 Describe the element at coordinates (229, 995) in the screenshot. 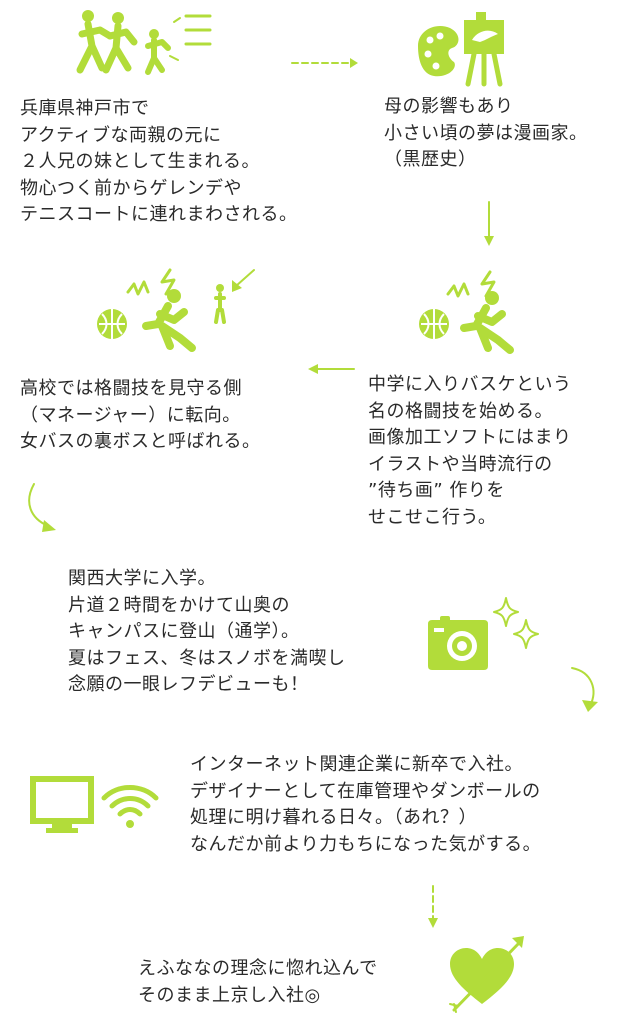

I see `text-line: そのまま上京し入社◎` at that location.